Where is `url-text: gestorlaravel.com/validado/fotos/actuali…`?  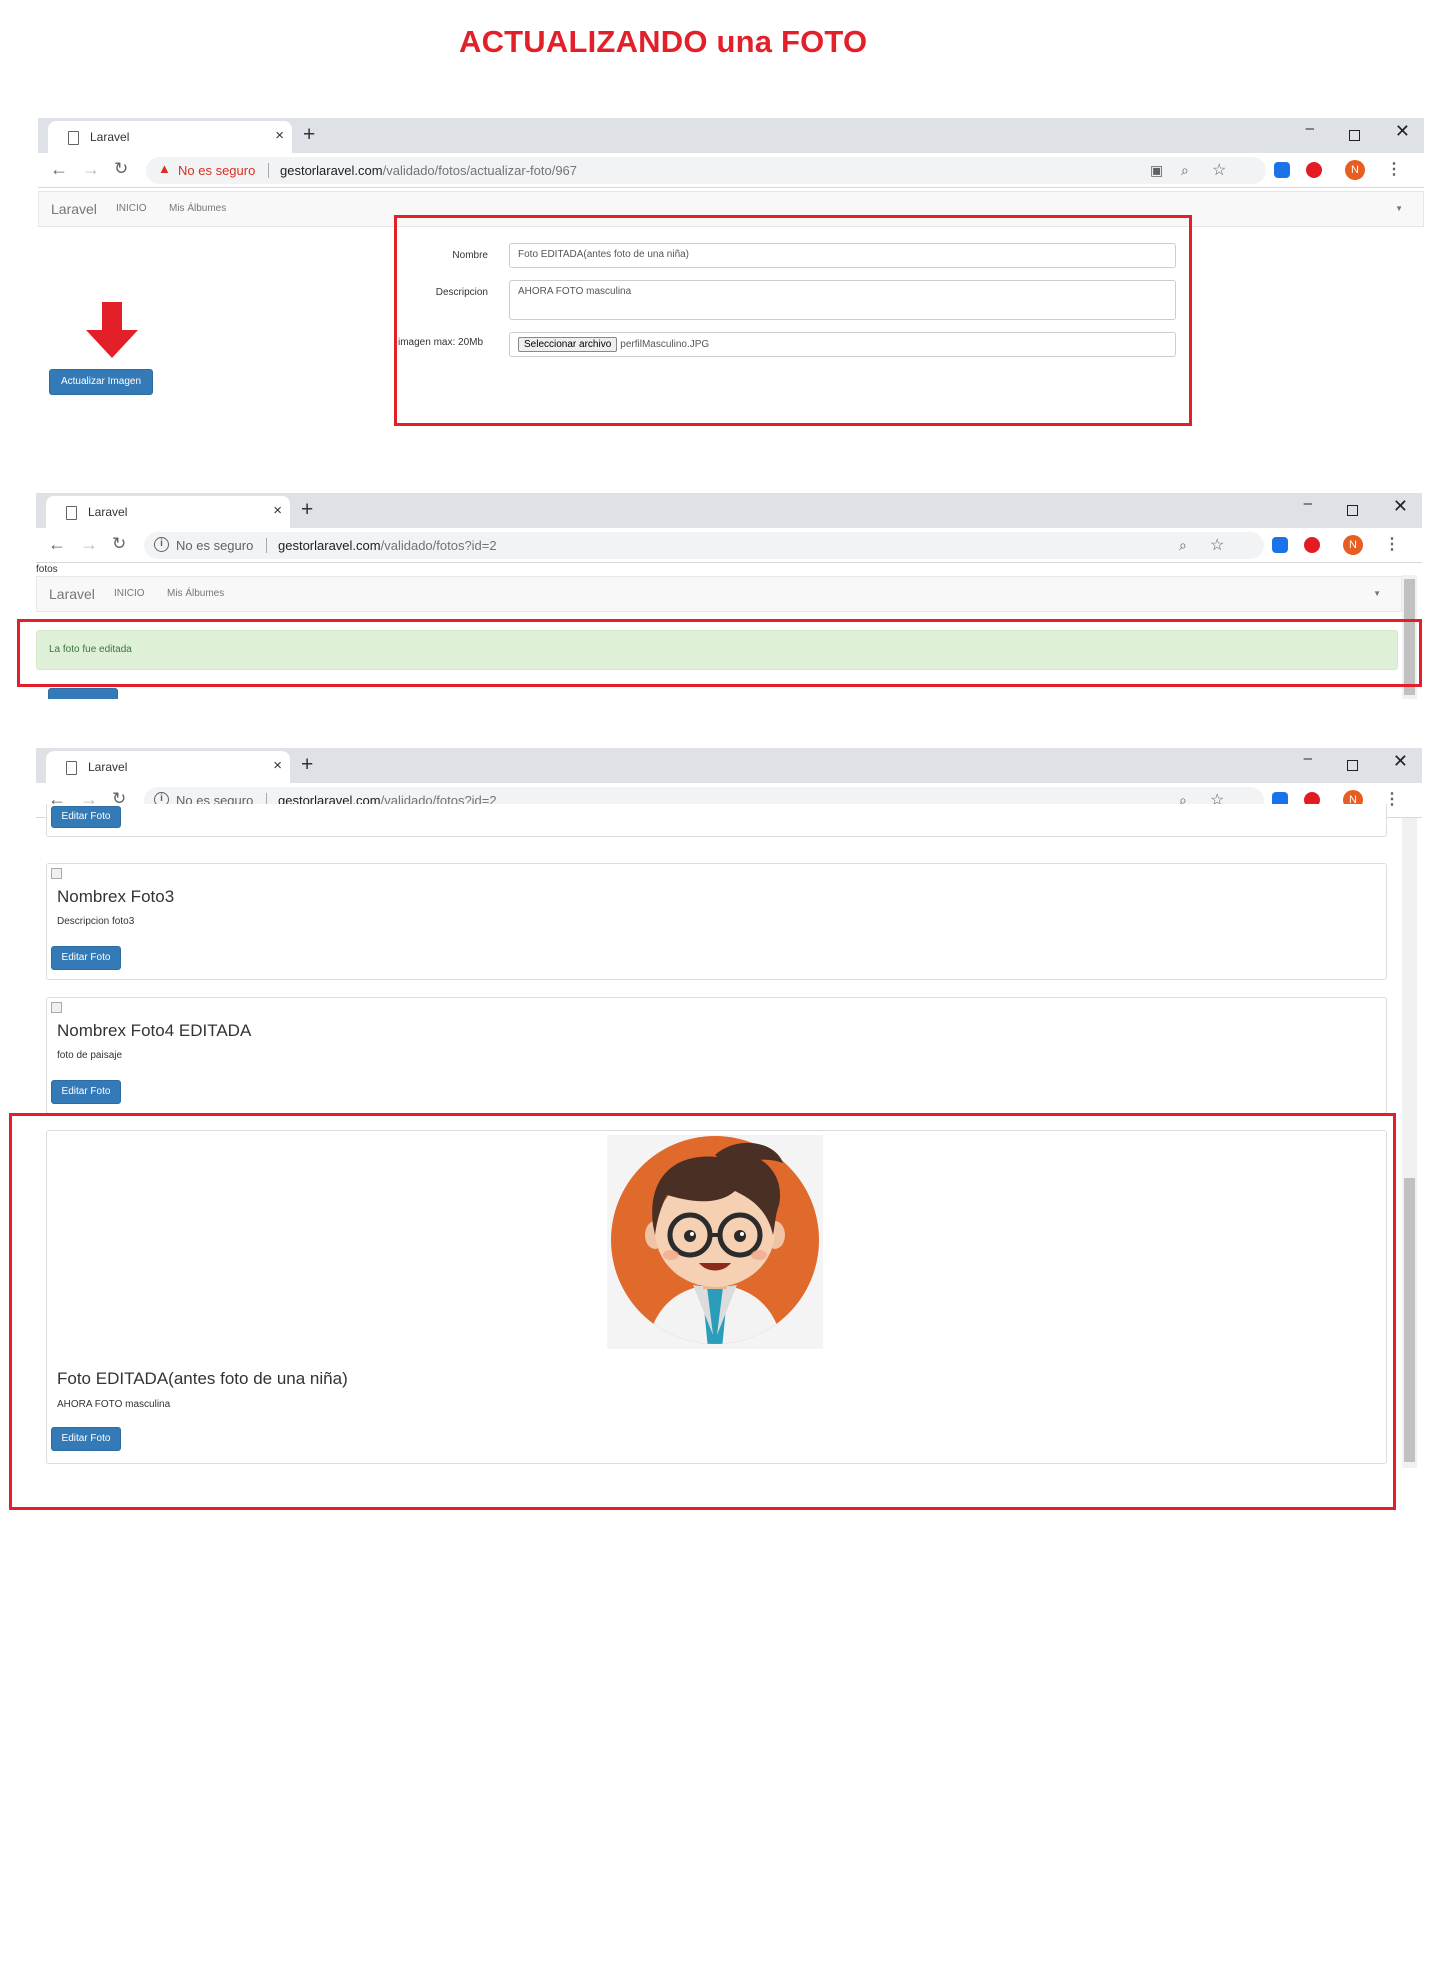
url-text: gestorlaravel.com/validado/fotos/actuali… is located at coordinates (428, 170).